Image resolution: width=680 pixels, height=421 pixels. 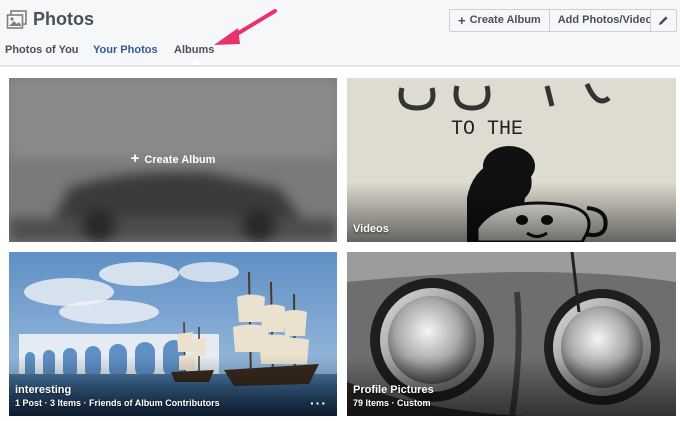 I want to click on create-album-button: + Create Album, so click(x=499, y=20).